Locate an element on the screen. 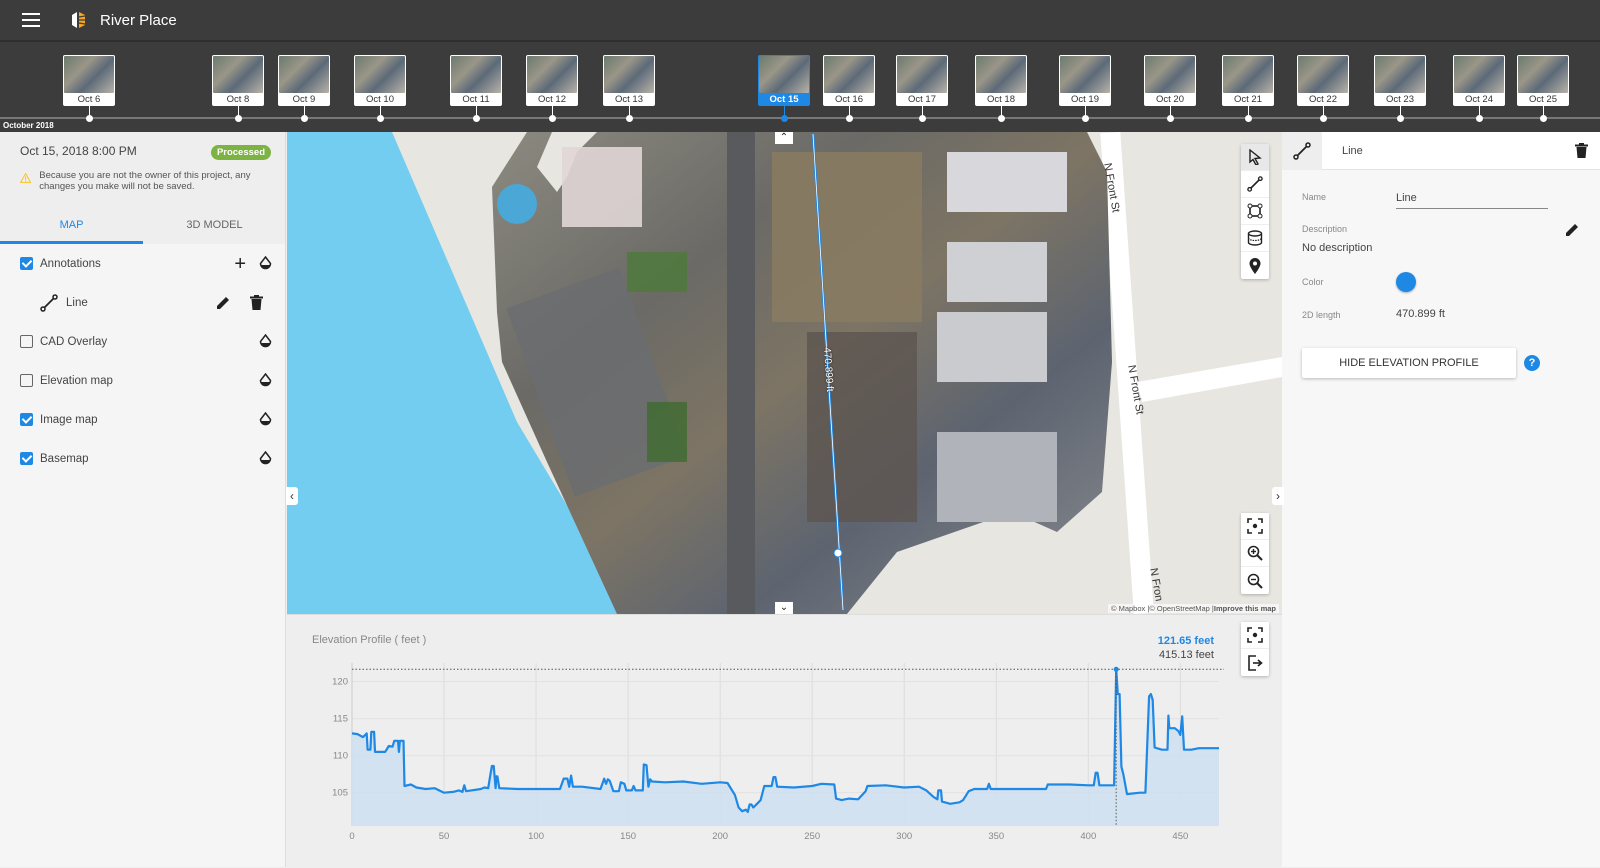 This screenshot has width=1600, height=868. name-input is located at coordinates (1472, 198).